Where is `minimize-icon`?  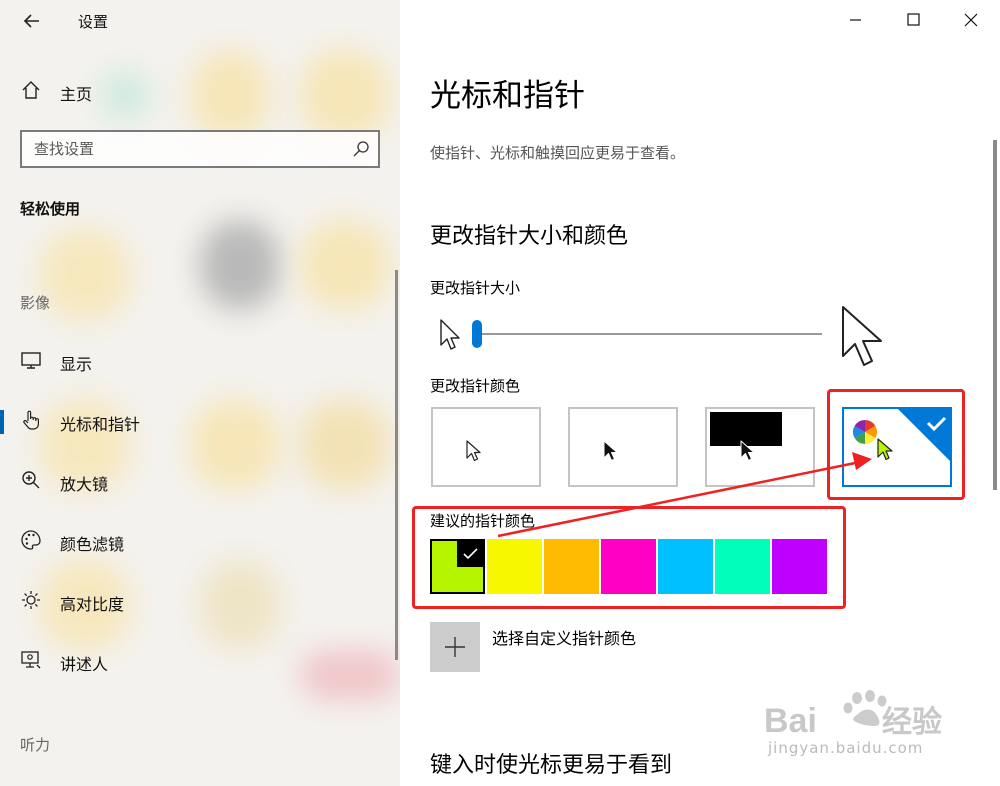
minimize-icon is located at coordinates (855, 20).